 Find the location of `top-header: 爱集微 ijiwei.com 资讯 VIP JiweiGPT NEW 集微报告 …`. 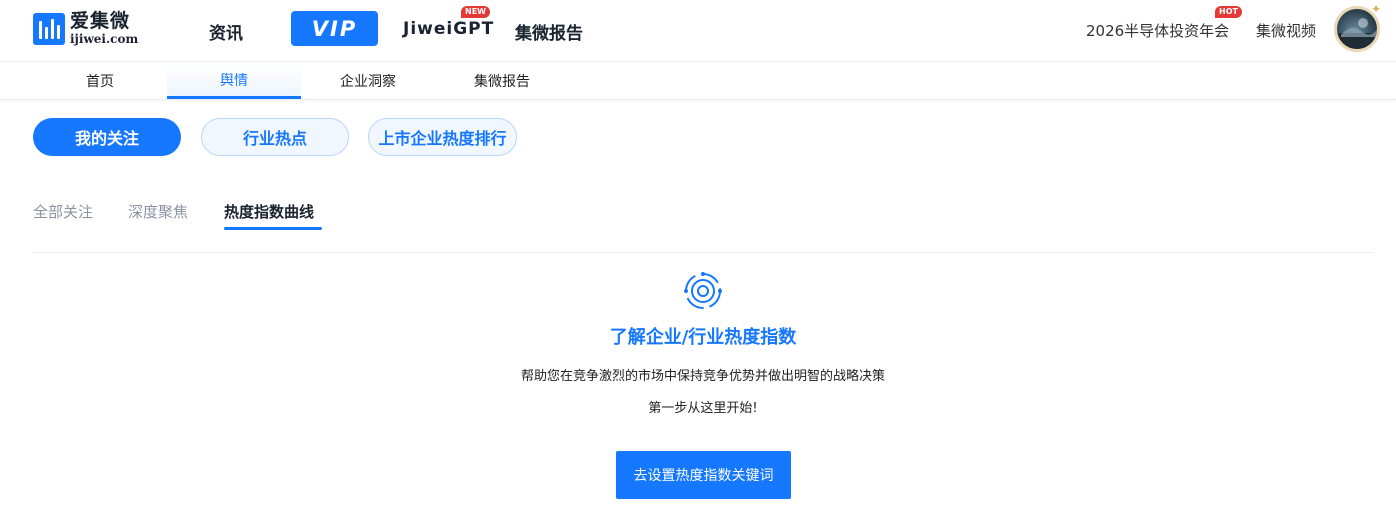

top-header: 爱集微 ijiwei.com 资讯 VIP JiweiGPT NEW 集微报告 … is located at coordinates (698, 31).